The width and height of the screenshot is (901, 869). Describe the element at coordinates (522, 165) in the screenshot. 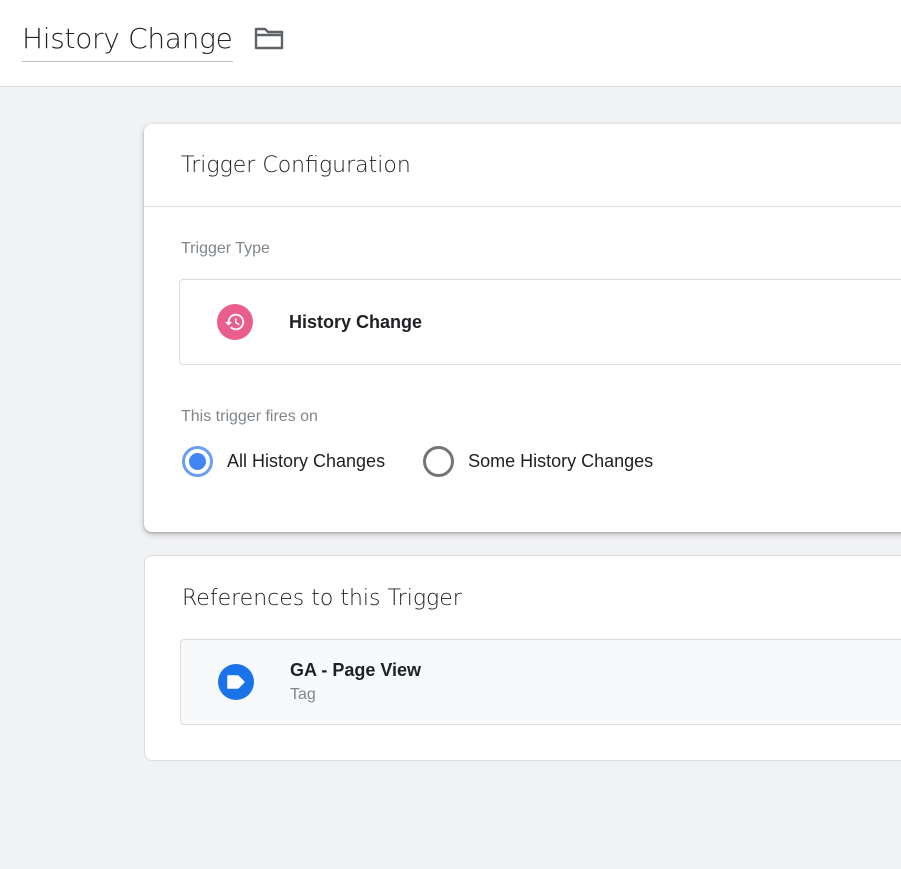

I see `card-heading: Trigger Configuration` at that location.